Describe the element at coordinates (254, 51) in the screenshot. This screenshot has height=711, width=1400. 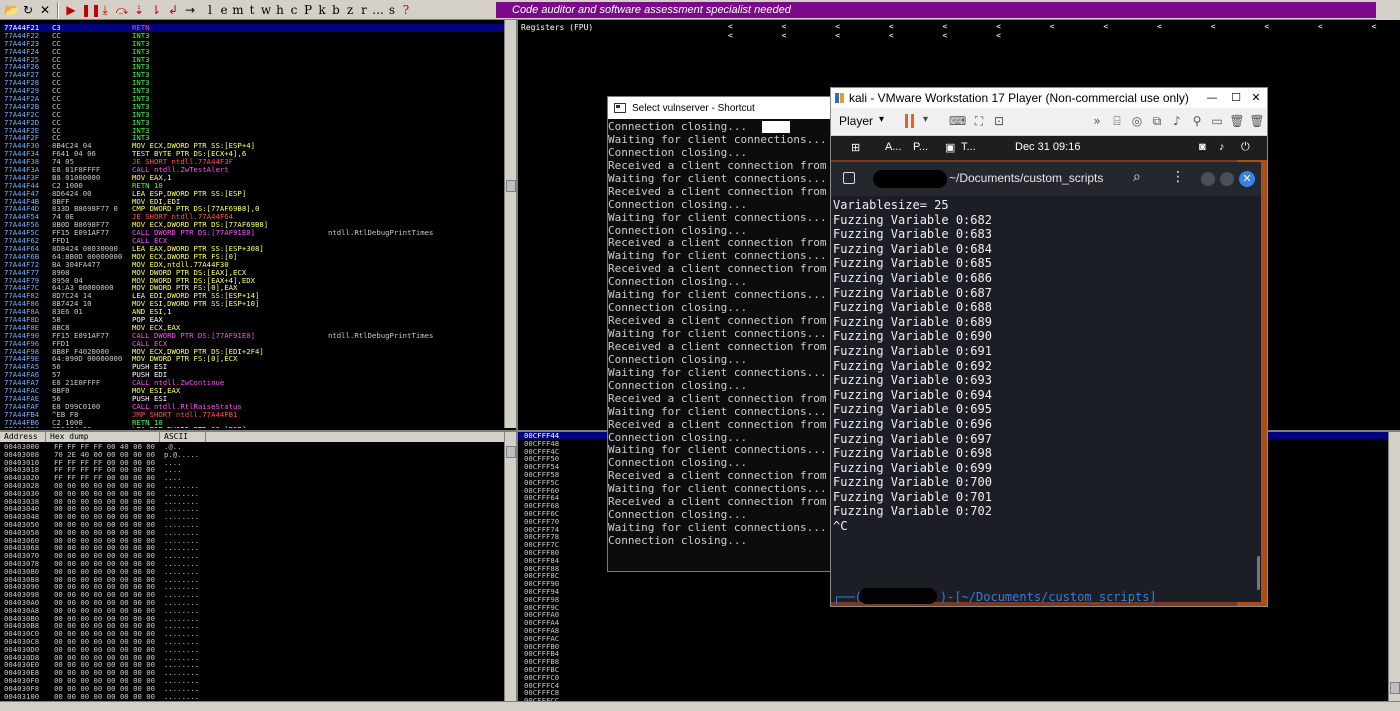
I see `disasm-row: 77A44F24 CC INT3` at that location.